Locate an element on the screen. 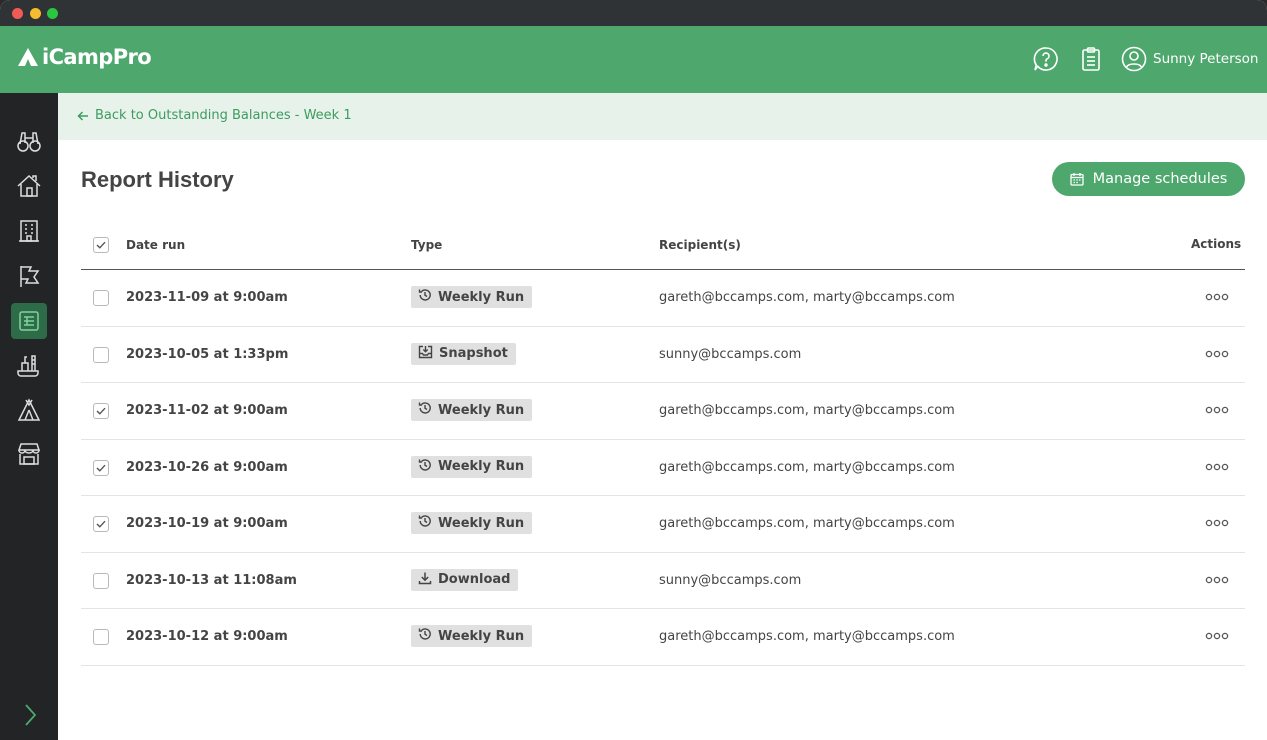  help-icon is located at coordinates (1046, 59).